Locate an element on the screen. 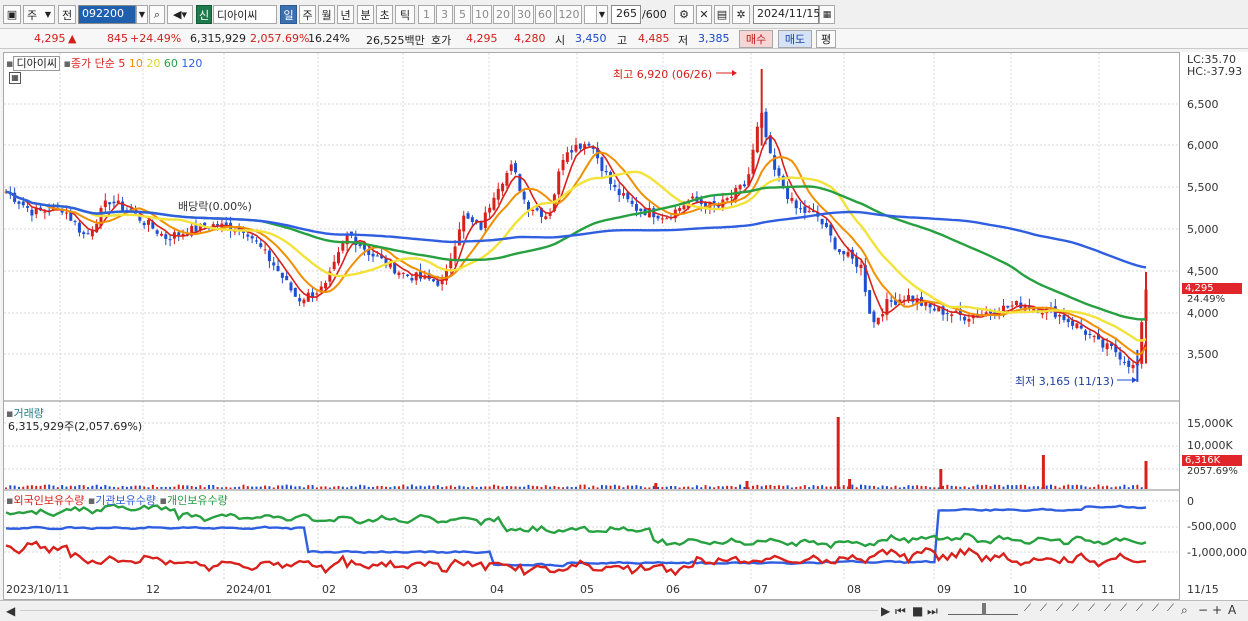  legend-foreign: 외국인보유수량 is located at coordinates (48, 500).